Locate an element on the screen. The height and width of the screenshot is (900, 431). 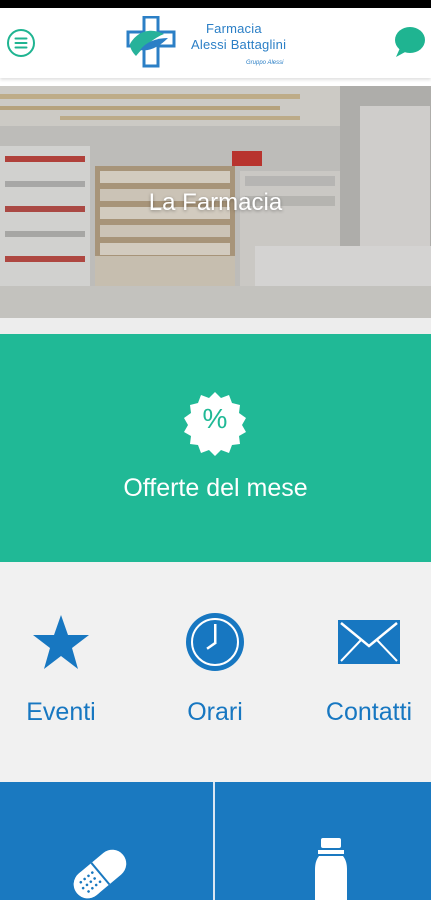
hero-title: La Farmacia is located at coordinates (215, 202).